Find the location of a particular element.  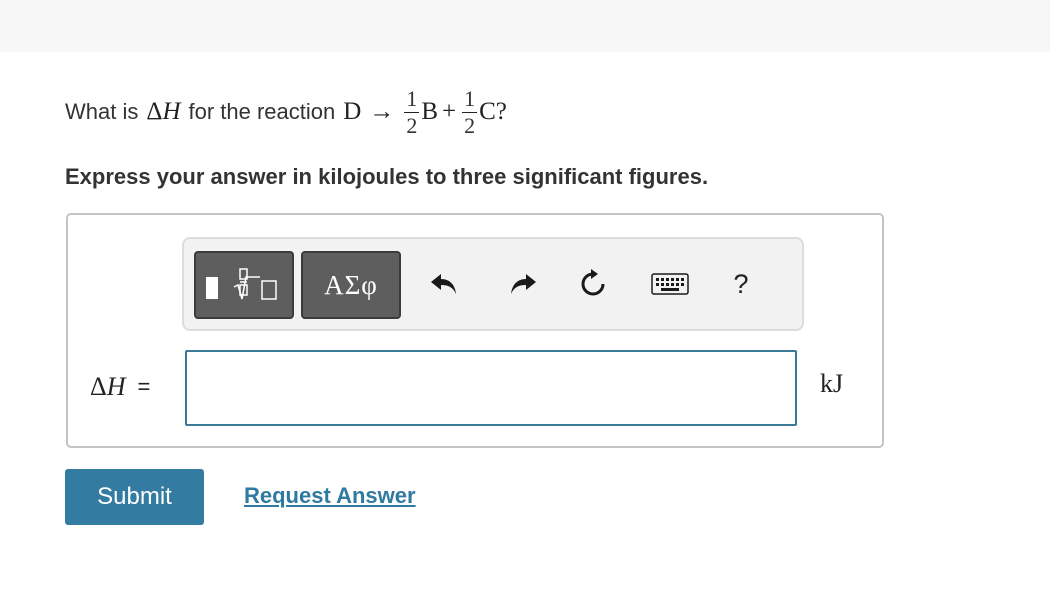

question-prefix: What is is located at coordinates (102, 111).